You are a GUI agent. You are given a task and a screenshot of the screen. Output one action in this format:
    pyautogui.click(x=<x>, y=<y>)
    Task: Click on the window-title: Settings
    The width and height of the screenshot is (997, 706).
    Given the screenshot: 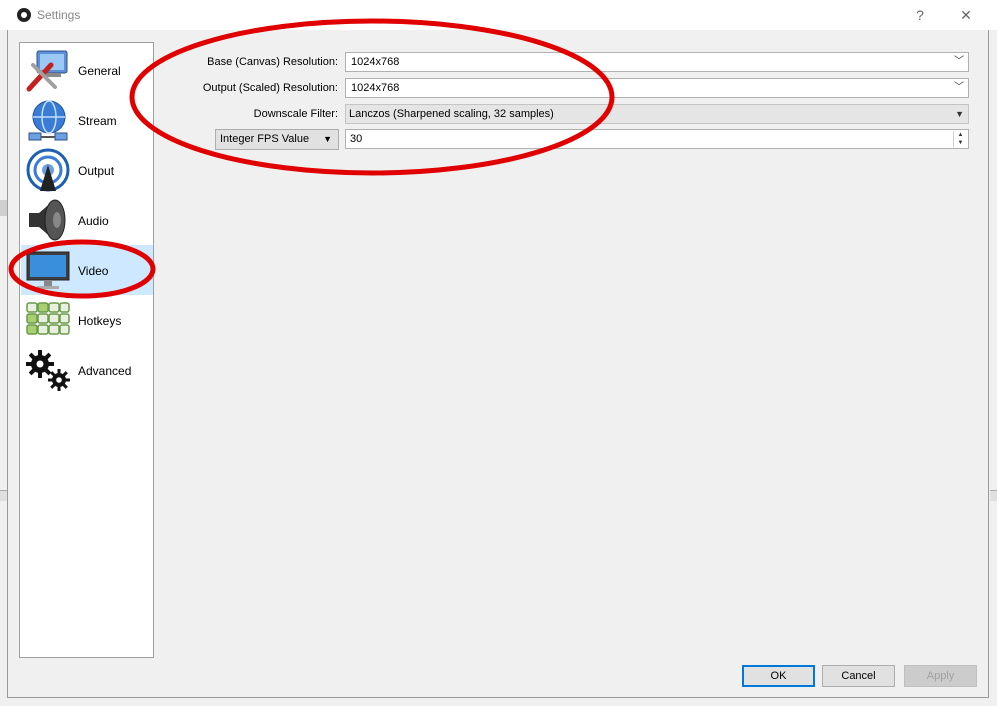 What is the action you would take?
    pyautogui.click(x=59, y=15)
    